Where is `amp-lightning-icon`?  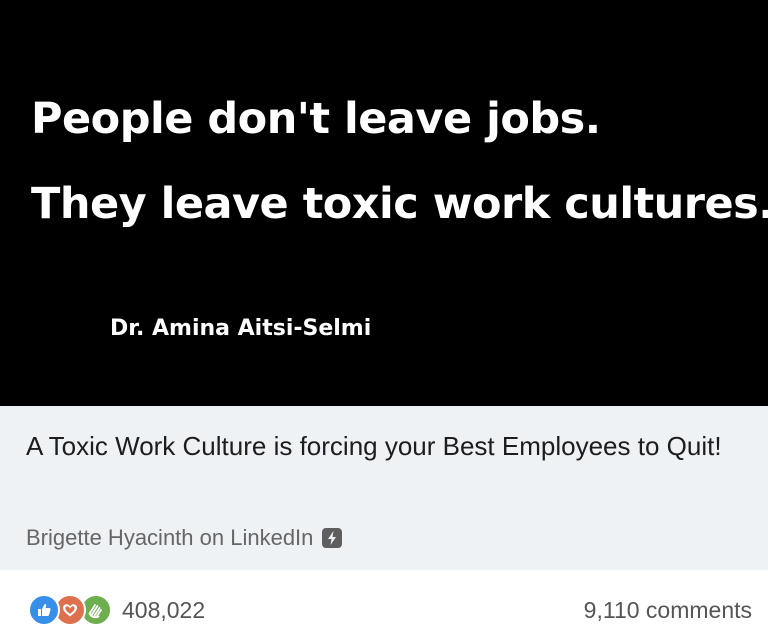
amp-lightning-icon is located at coordinates (332, 538).